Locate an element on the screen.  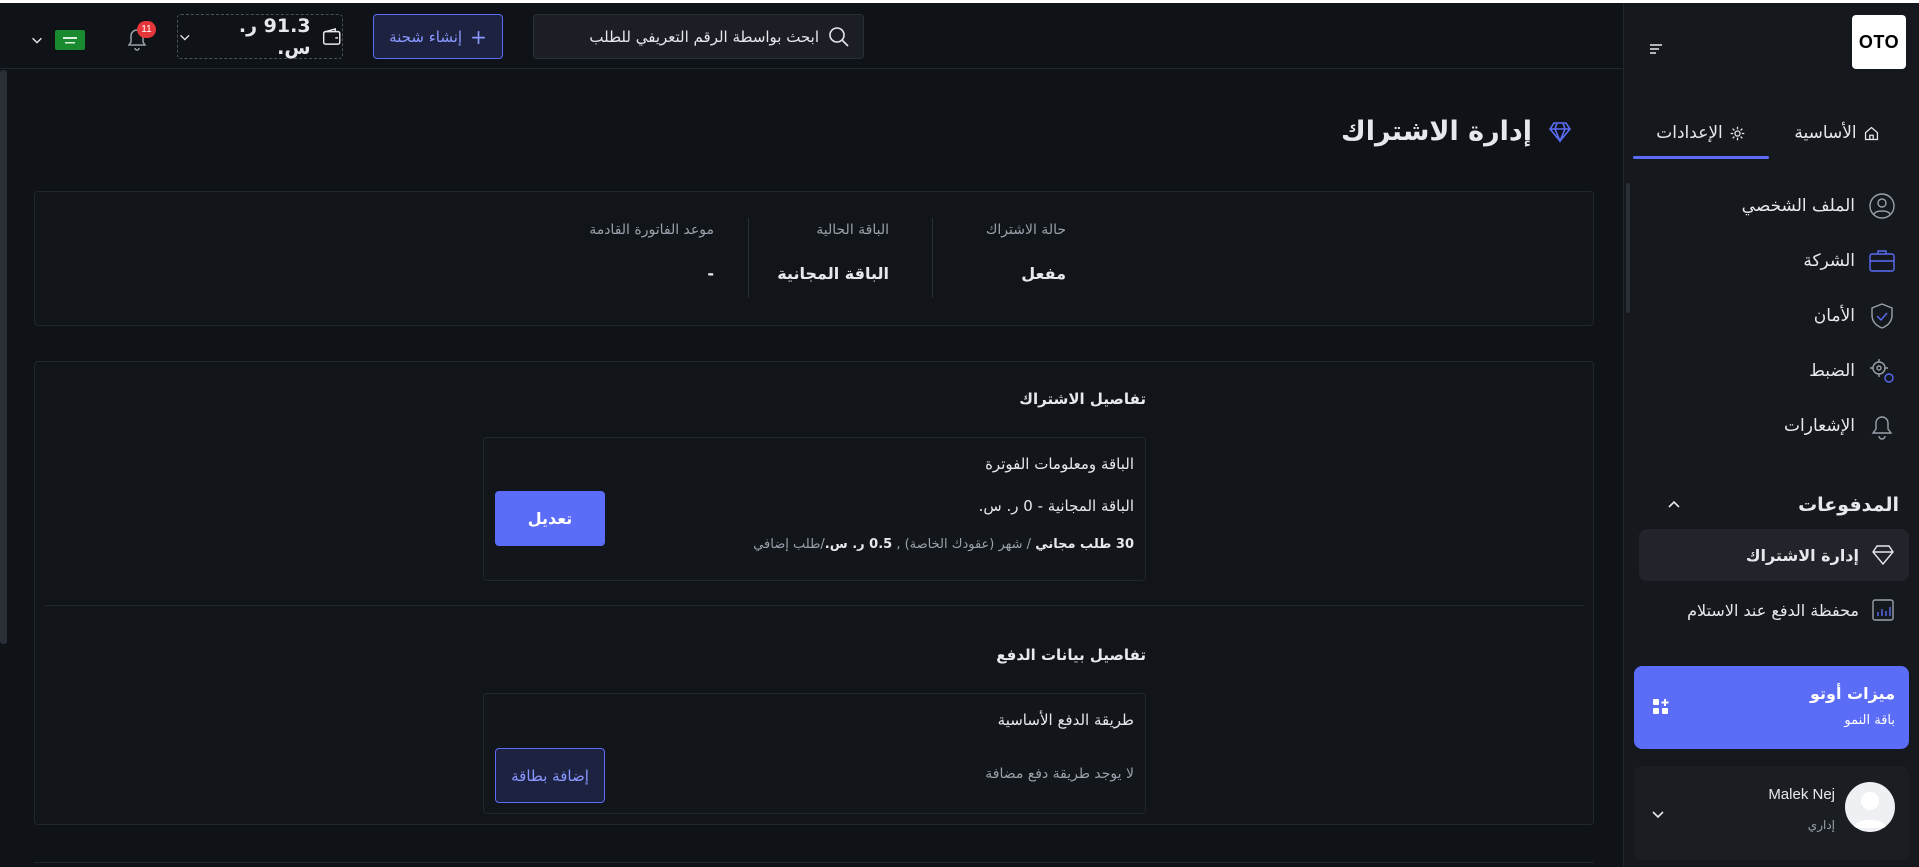
saudi-flag-icon is located at coordinates (70, 40).